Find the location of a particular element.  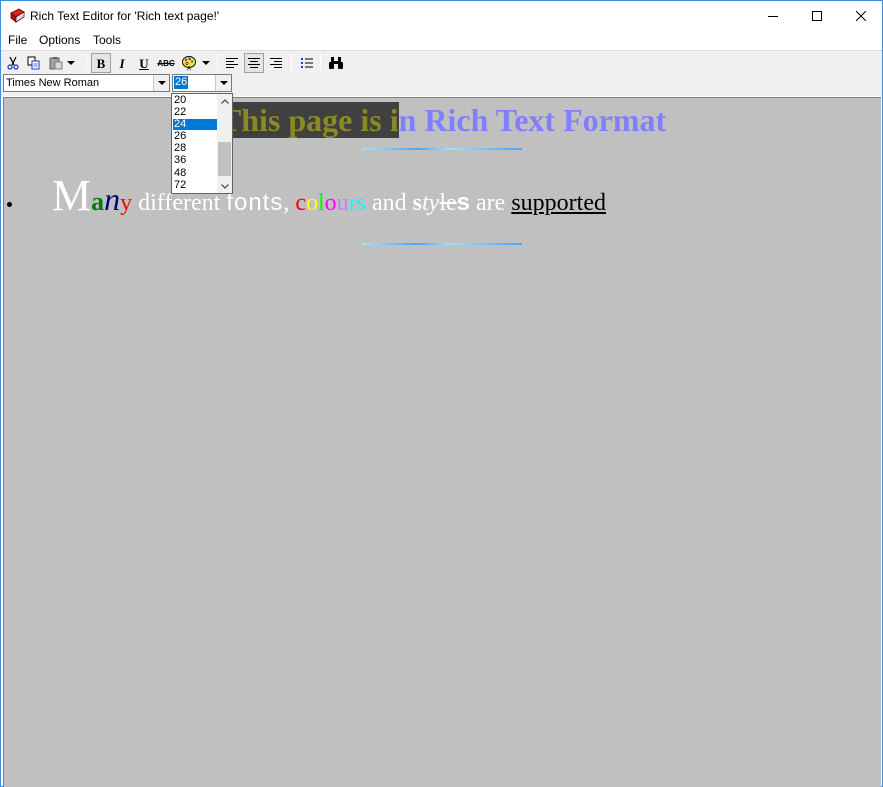

format-bar: Times New Roman 26 is located at coordinates (441, 85).